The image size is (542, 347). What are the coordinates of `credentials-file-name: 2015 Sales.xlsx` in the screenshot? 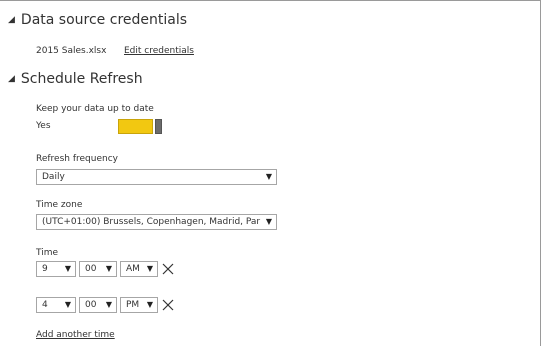 It's located at (71, 51).